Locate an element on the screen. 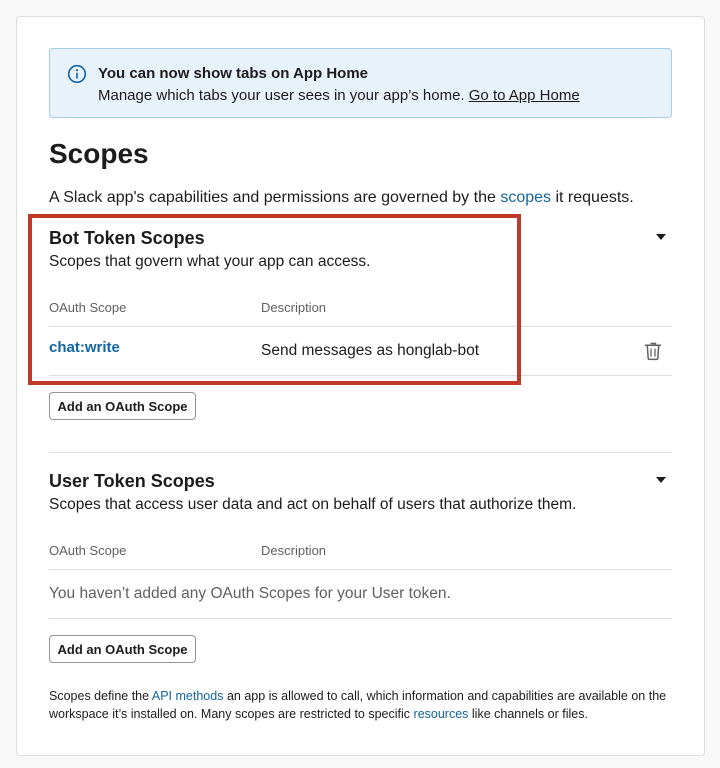  resources-link: resources is located at coordinates (441, 714).